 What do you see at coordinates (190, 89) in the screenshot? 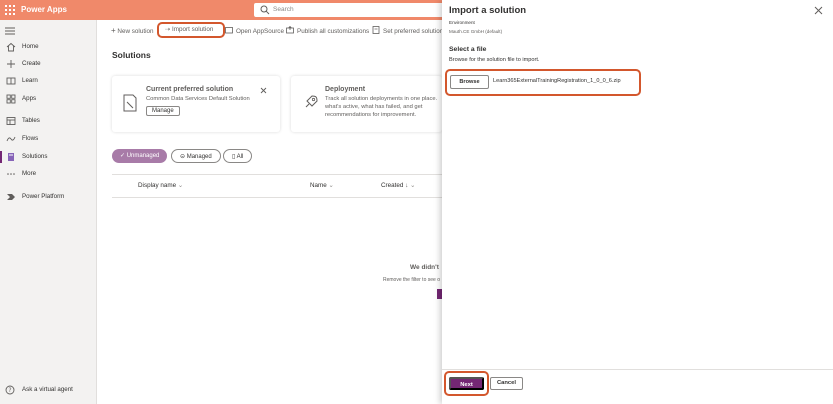
I see `preferred-card-title: Current preferred solution` at bounding box center [190, 89].